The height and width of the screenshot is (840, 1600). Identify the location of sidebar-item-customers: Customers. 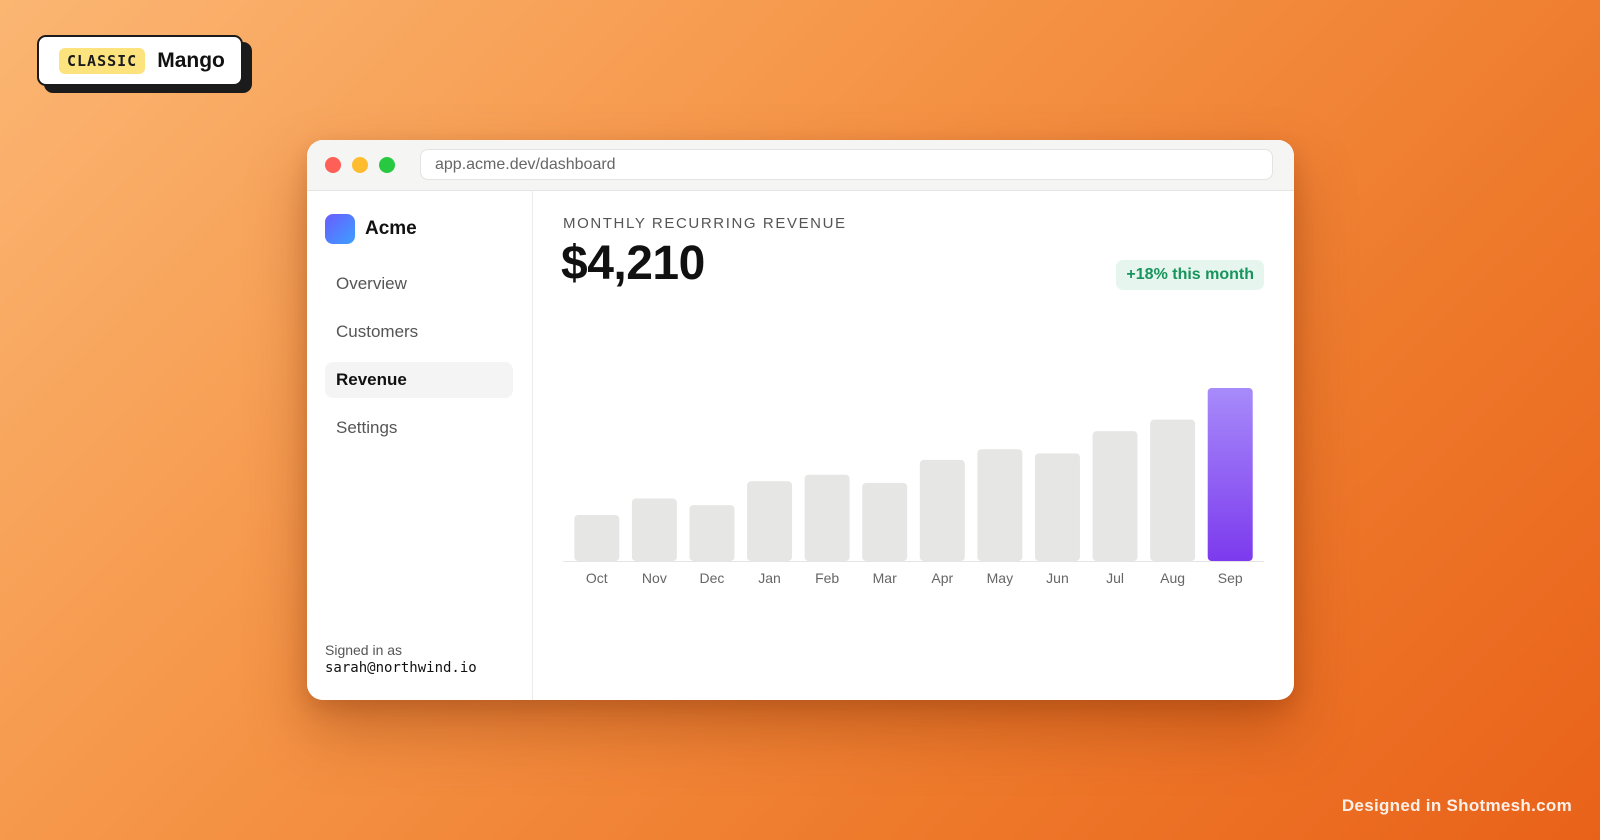
(419, 332).